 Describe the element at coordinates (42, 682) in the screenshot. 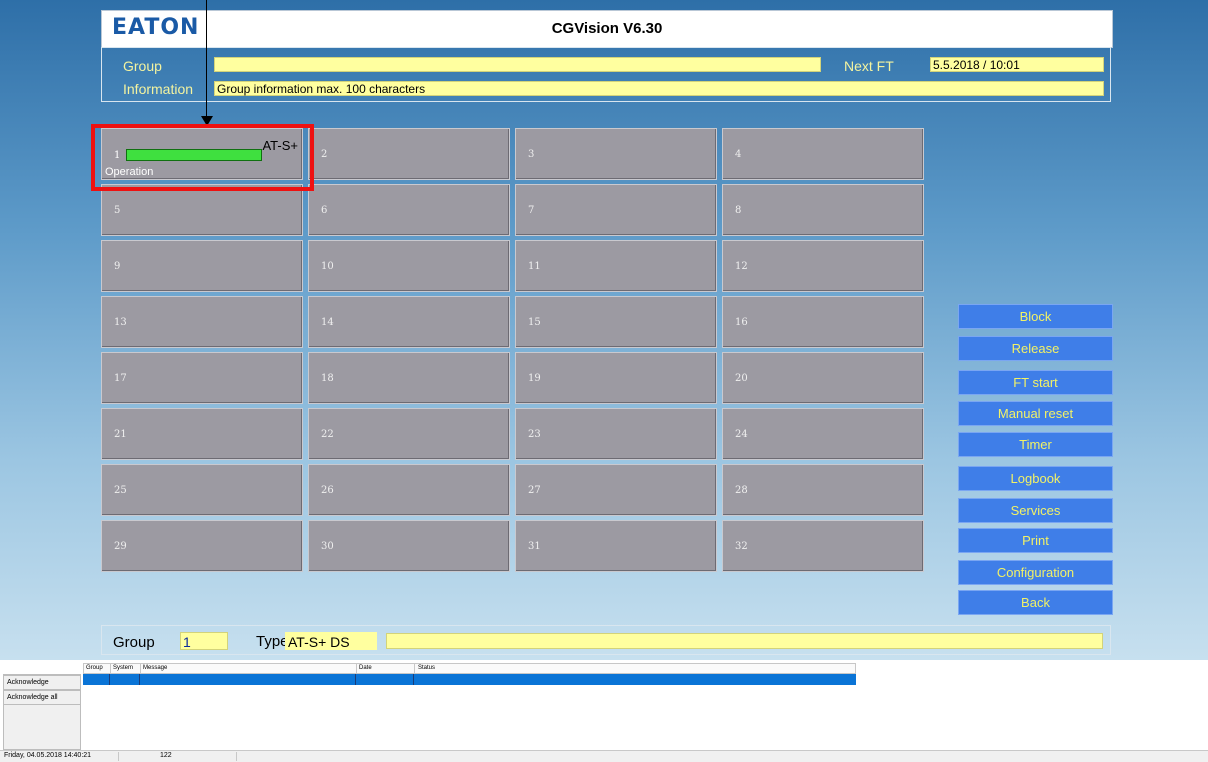

I see `acknowledge-button: Acknowledge` at that location.